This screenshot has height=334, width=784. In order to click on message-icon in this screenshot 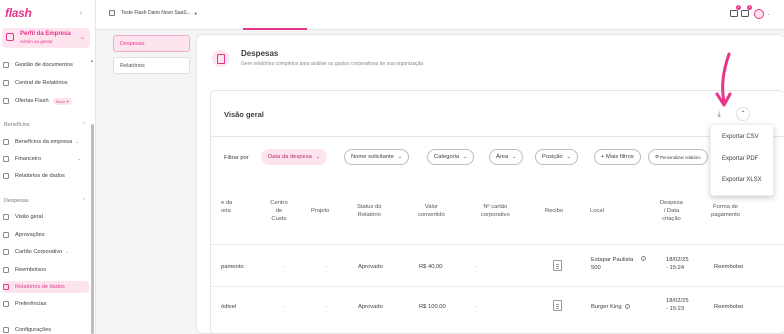, I will do `click(745, 13)`.